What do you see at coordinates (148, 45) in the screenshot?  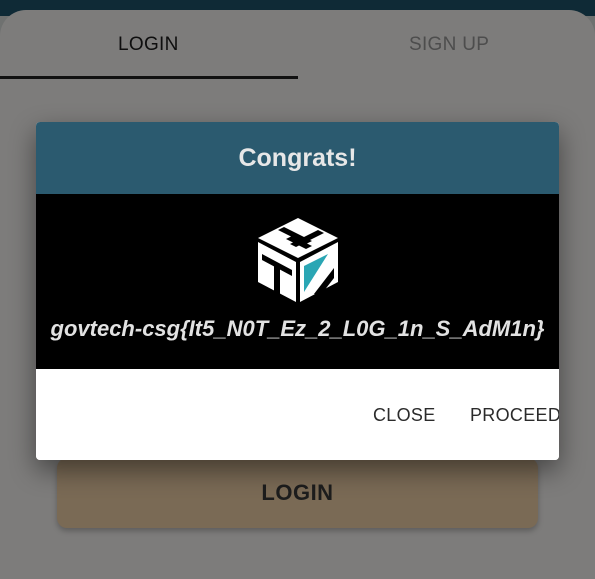 I see `tab-login: LOGIN` at bounding box center [148, 45].